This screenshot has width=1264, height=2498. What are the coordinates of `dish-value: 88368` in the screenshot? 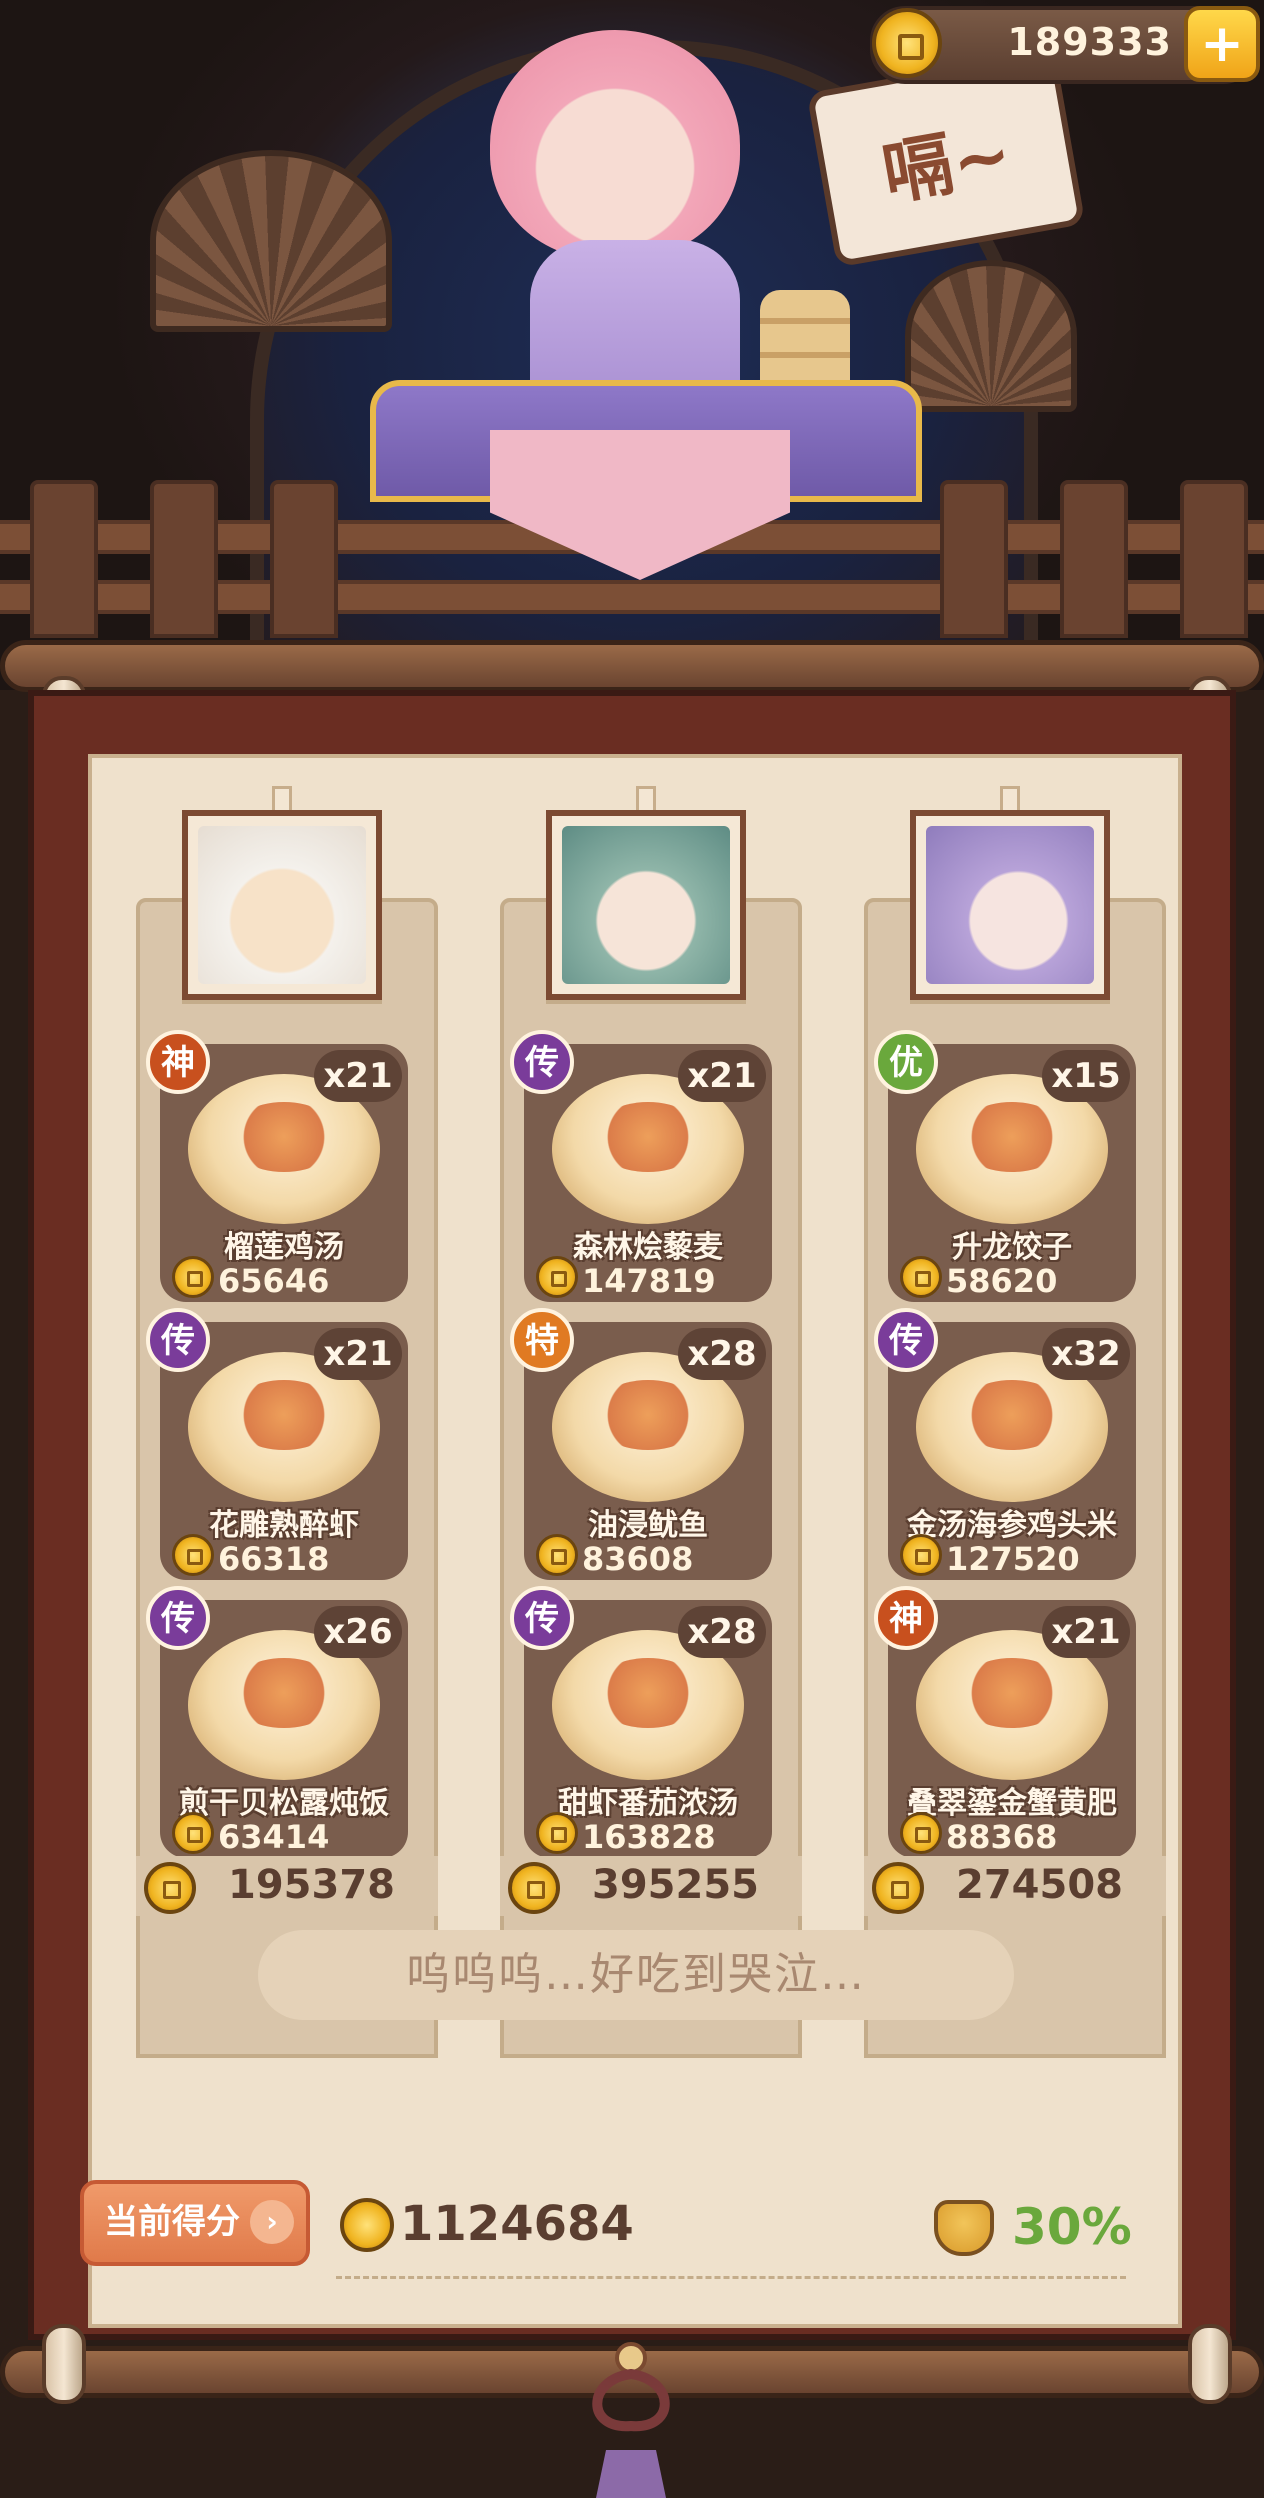 It's located at (1002, 1837).